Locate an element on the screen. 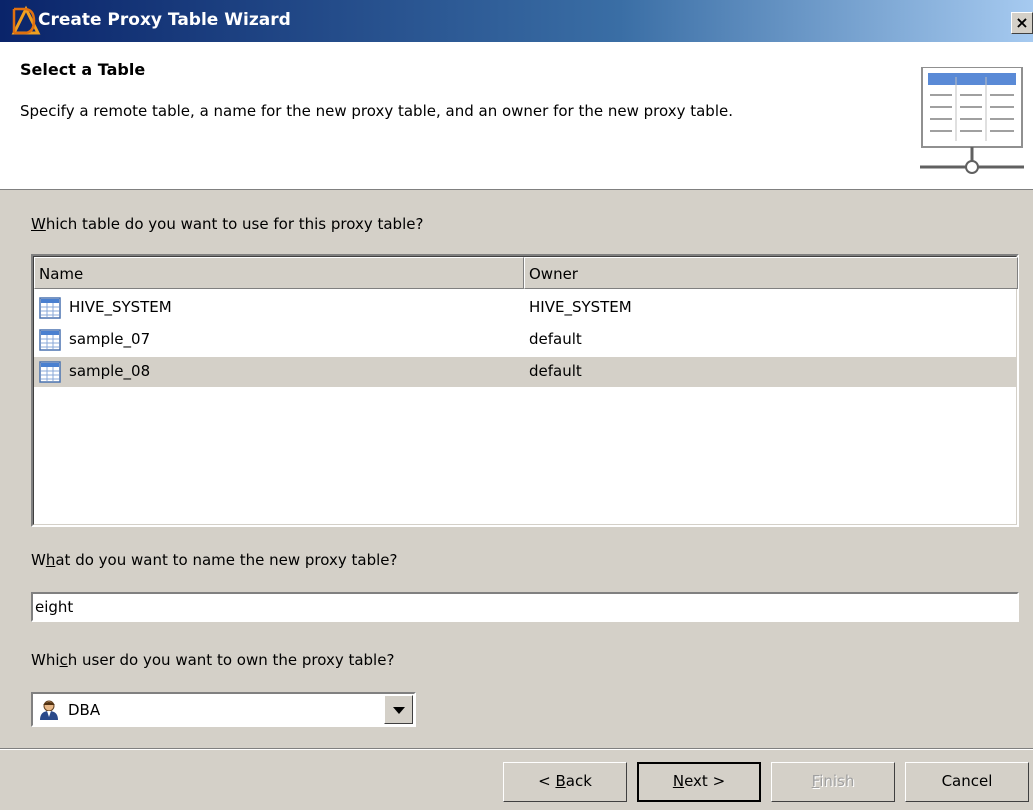 Image resolution: width=1033 pixels, height=810 pixels. column-header-name: Name is located at coordinates (279, 273).